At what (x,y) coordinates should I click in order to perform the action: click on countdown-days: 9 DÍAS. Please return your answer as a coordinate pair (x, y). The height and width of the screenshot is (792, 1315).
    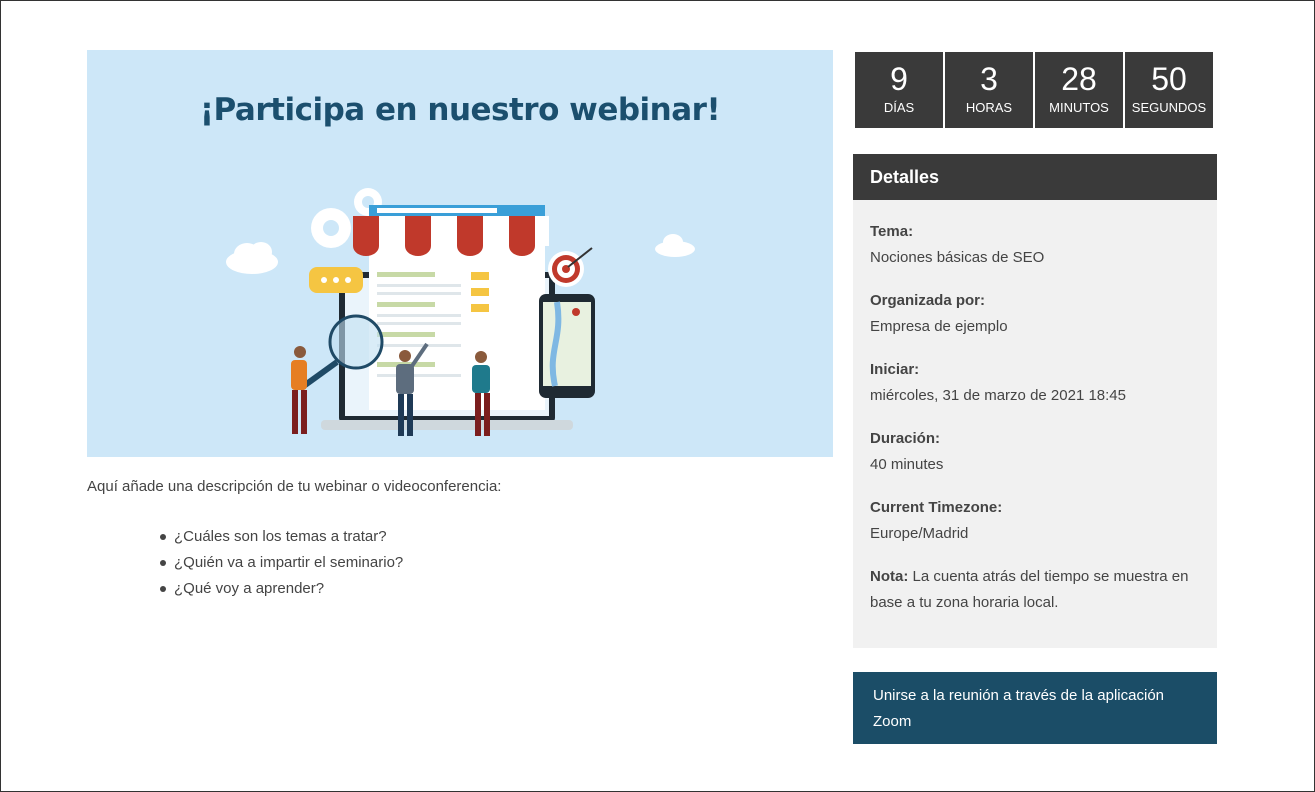
    Looking at the image, I should click on (899, 90).